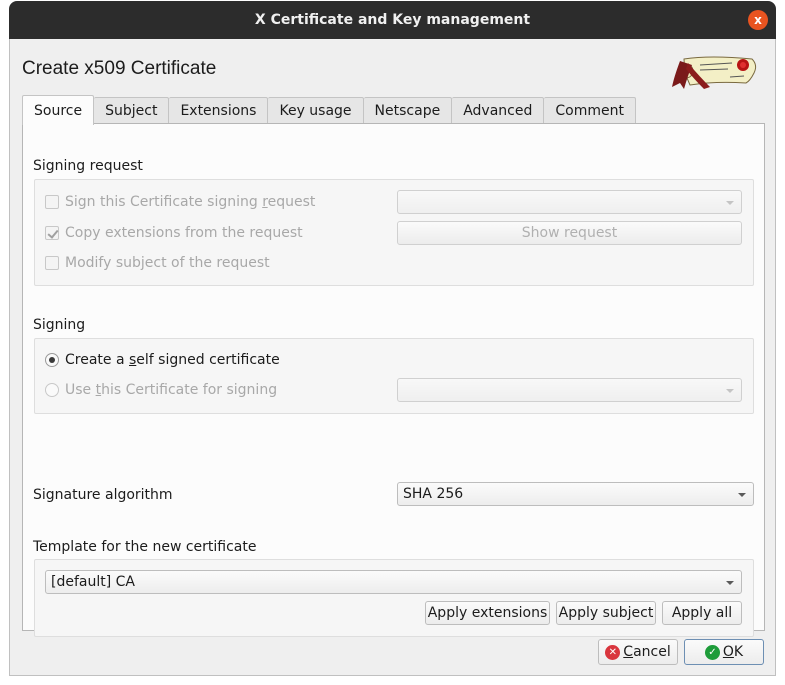  Describe the element at coordinates (103, 495) in the screenshot. I see `signature-algorithm-label: Signature algorithm` at that location.